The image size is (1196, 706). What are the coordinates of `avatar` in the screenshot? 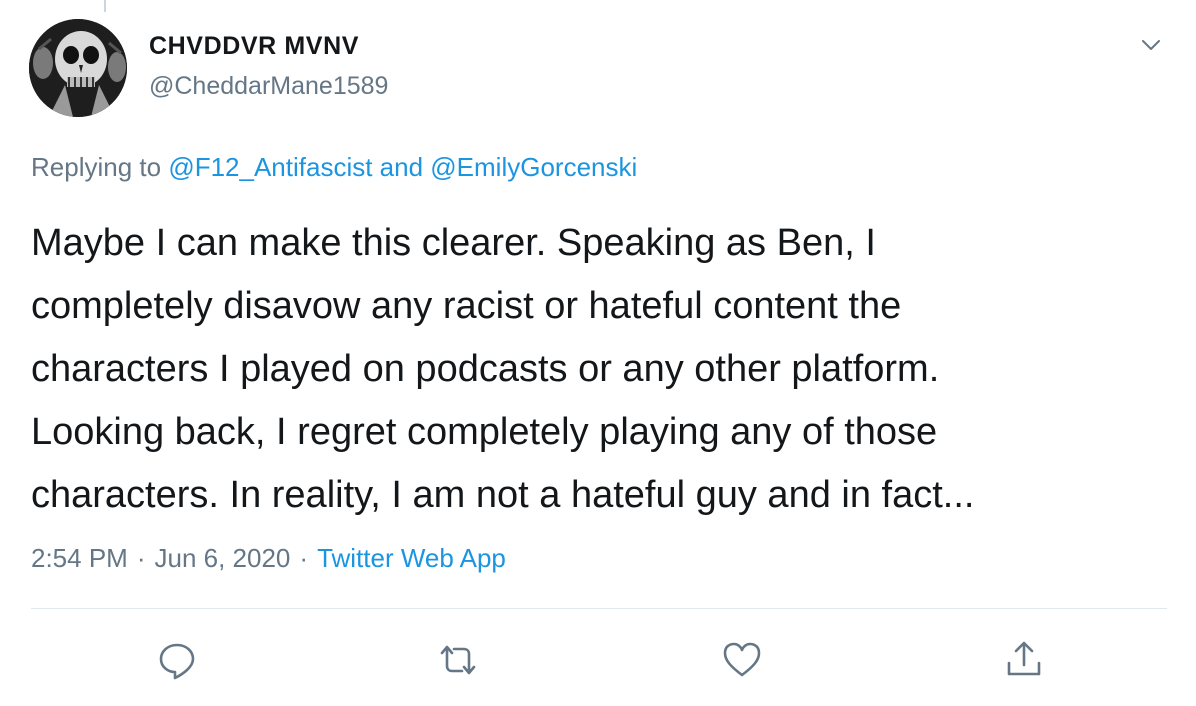 It's located at (78, 68).